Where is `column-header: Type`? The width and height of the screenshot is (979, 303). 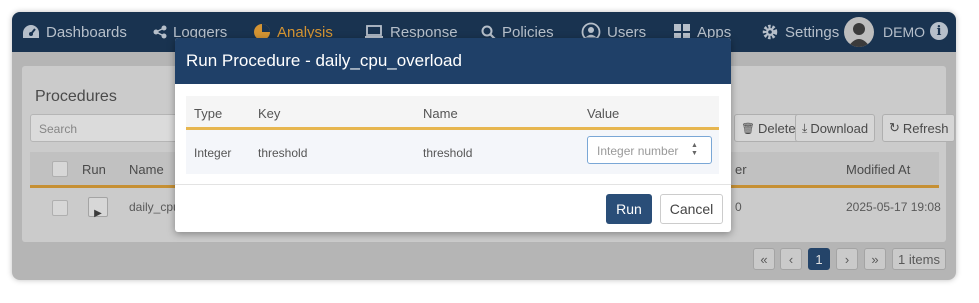 column-header: Type is located at coordinates (208, 113).